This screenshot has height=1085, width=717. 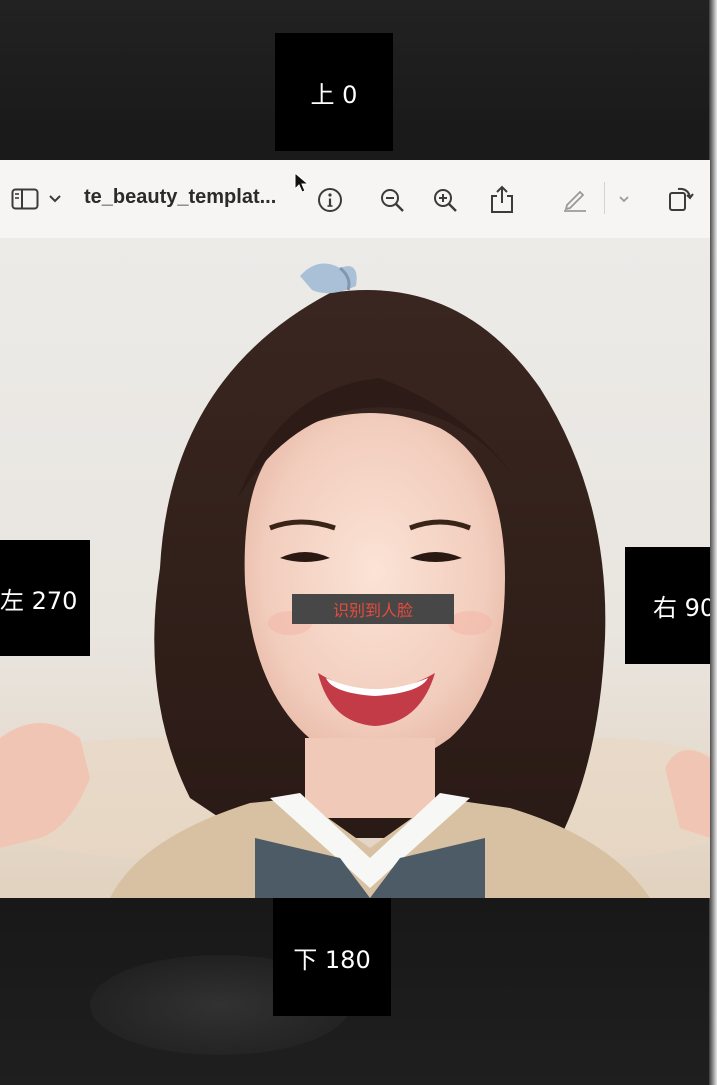 I want to click on rotation-label-left: 左 270, so click(x=45, y=598).